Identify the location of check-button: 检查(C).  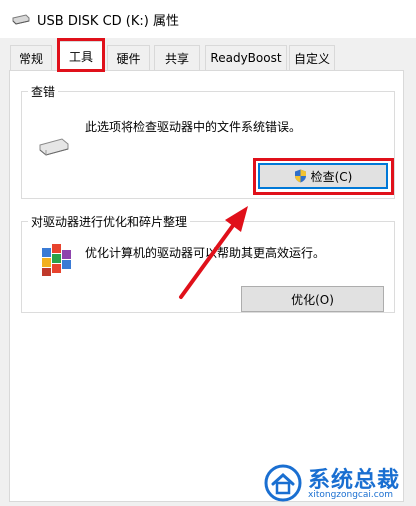
(323, 176).